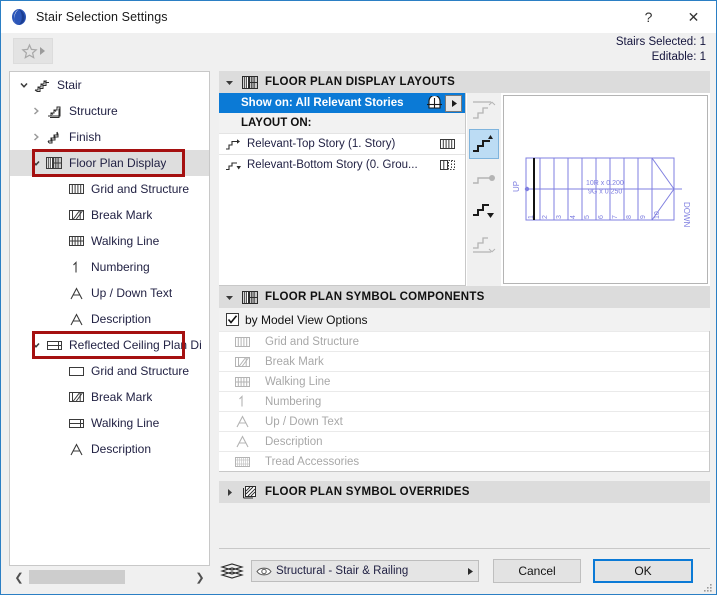  I want to click on floor-plan-display-icon, so click(250, 82).